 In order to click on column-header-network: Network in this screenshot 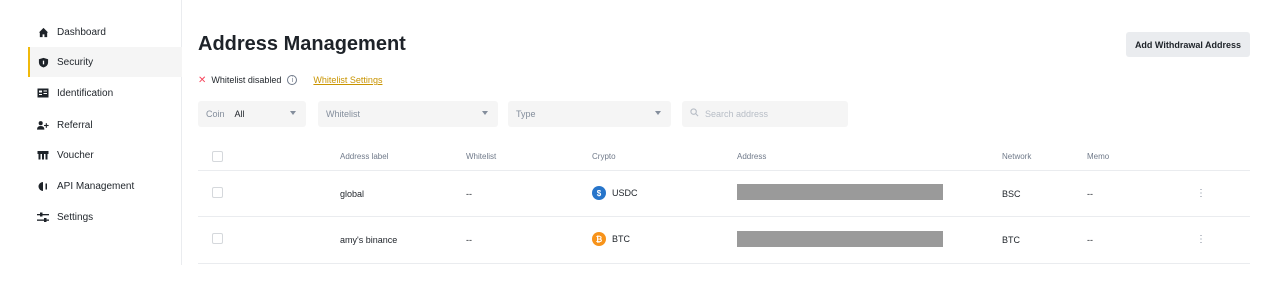, I will do `click(1017, 156)`.